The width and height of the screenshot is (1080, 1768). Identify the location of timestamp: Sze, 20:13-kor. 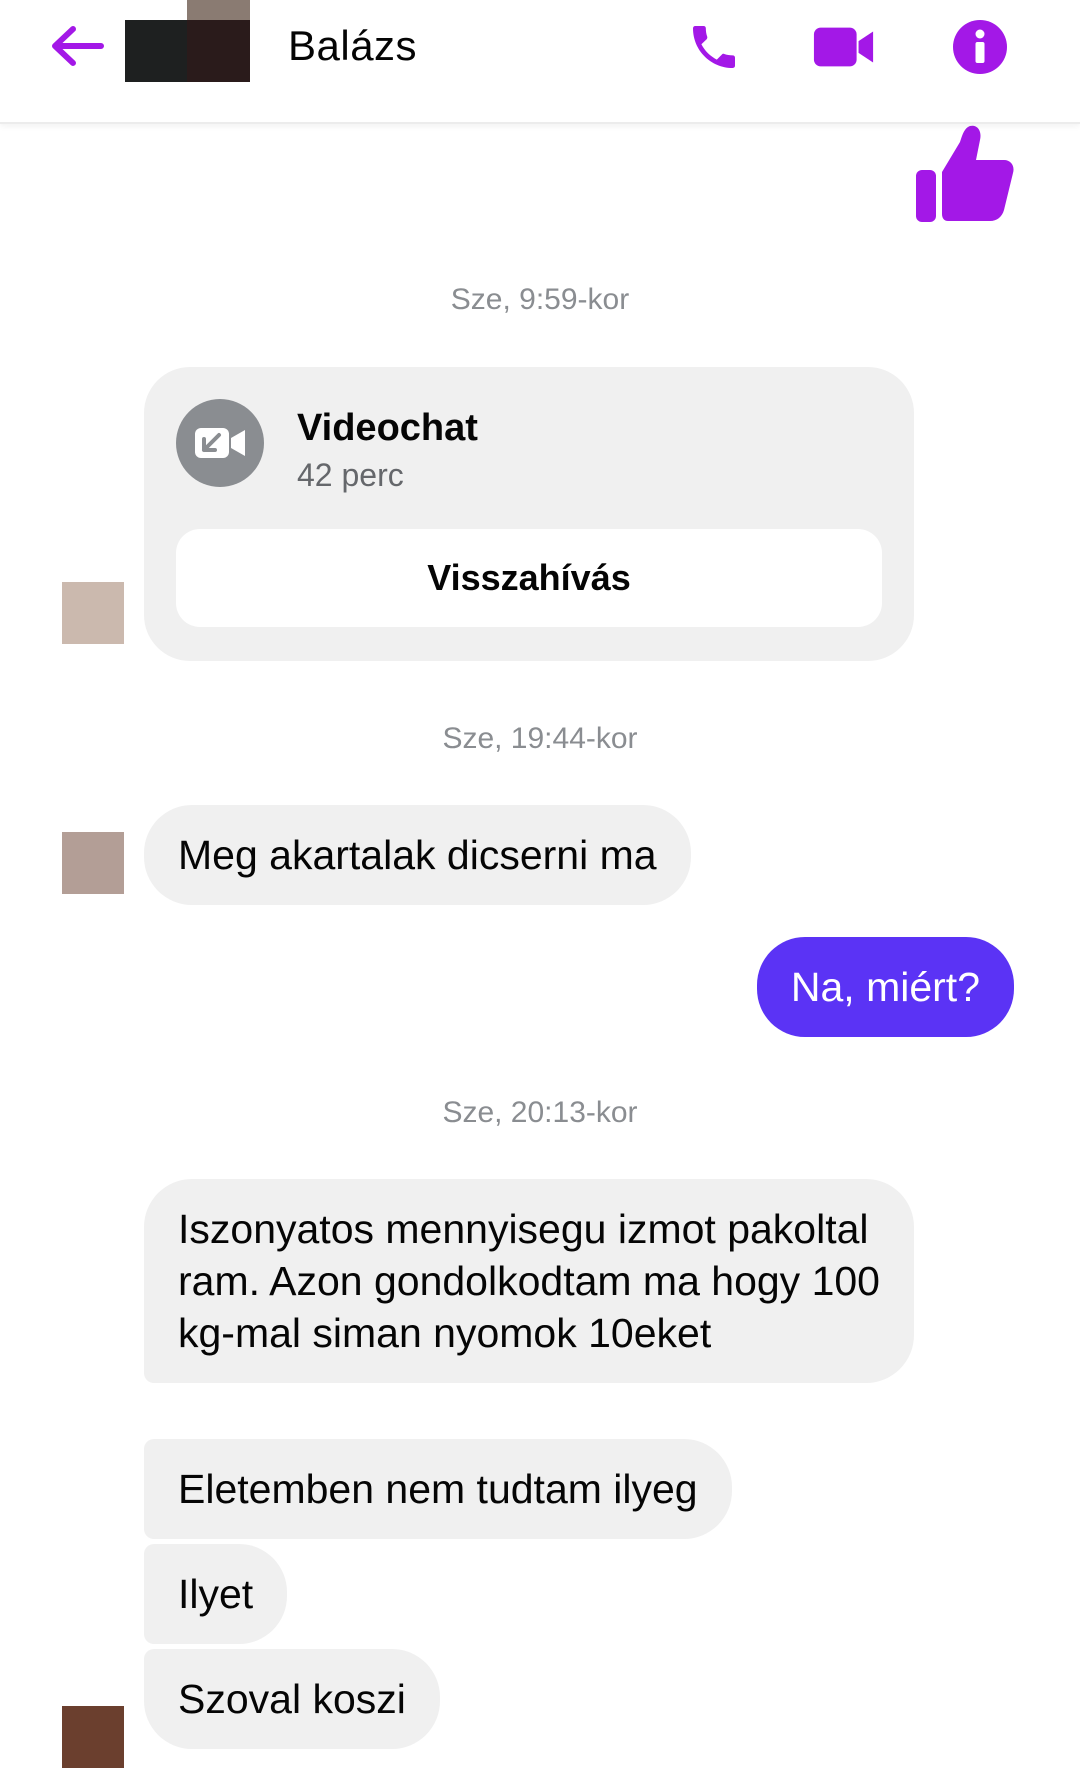
(540, 1112).